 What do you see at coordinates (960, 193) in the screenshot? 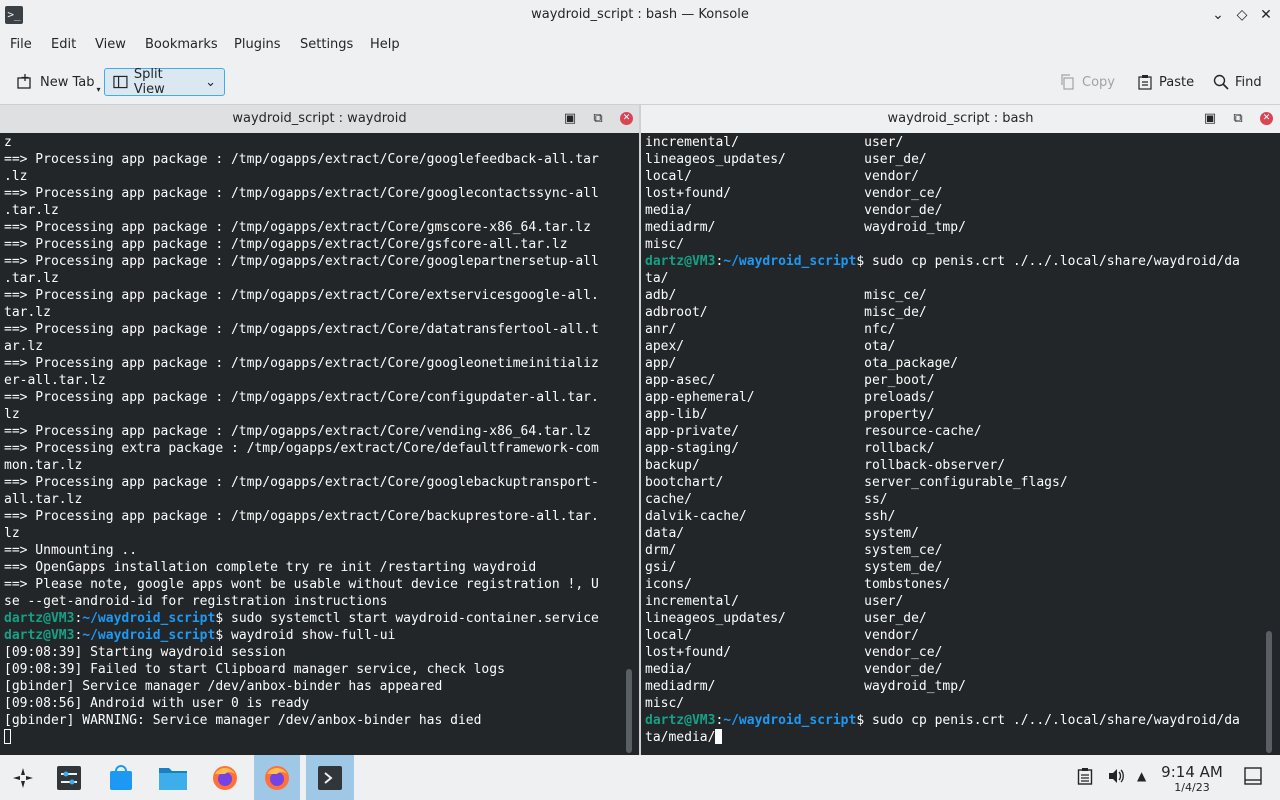
I see `terminal-line: lost+found/ vendor_ce/` at bounding box center [960, 193].